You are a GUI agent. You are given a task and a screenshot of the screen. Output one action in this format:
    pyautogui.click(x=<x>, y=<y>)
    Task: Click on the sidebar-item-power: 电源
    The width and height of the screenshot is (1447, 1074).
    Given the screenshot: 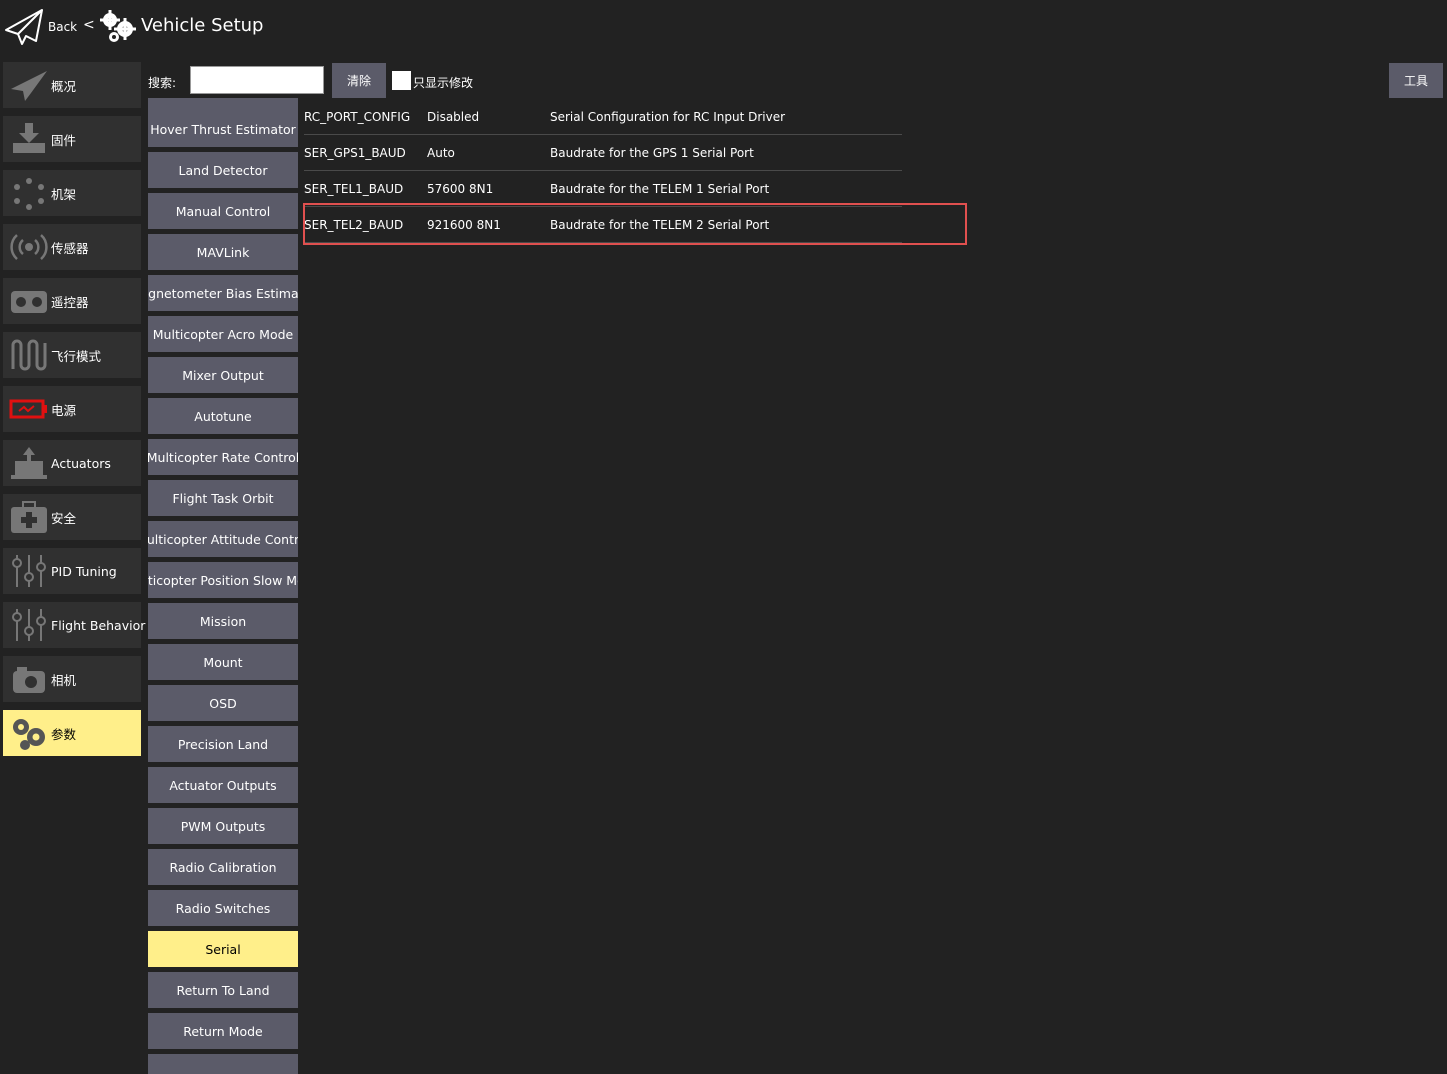 What is the action you would take?
    pyautogui.click(x=72, y=409)
    